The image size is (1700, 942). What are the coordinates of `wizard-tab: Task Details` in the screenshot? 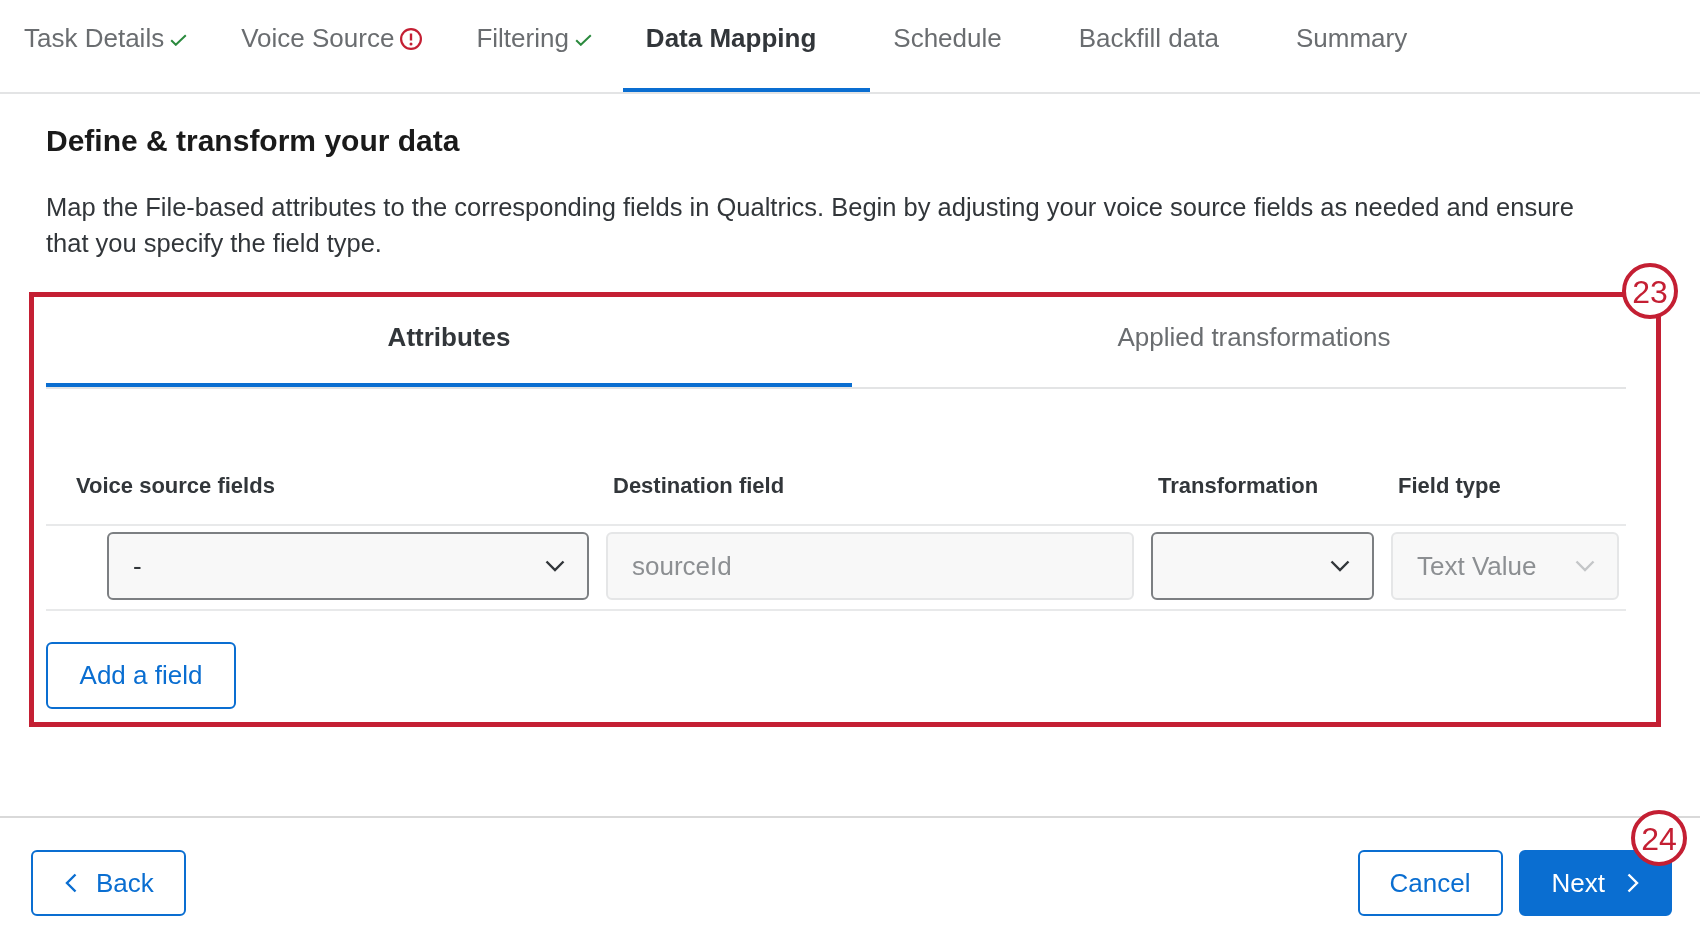 It's located at (110, 46).